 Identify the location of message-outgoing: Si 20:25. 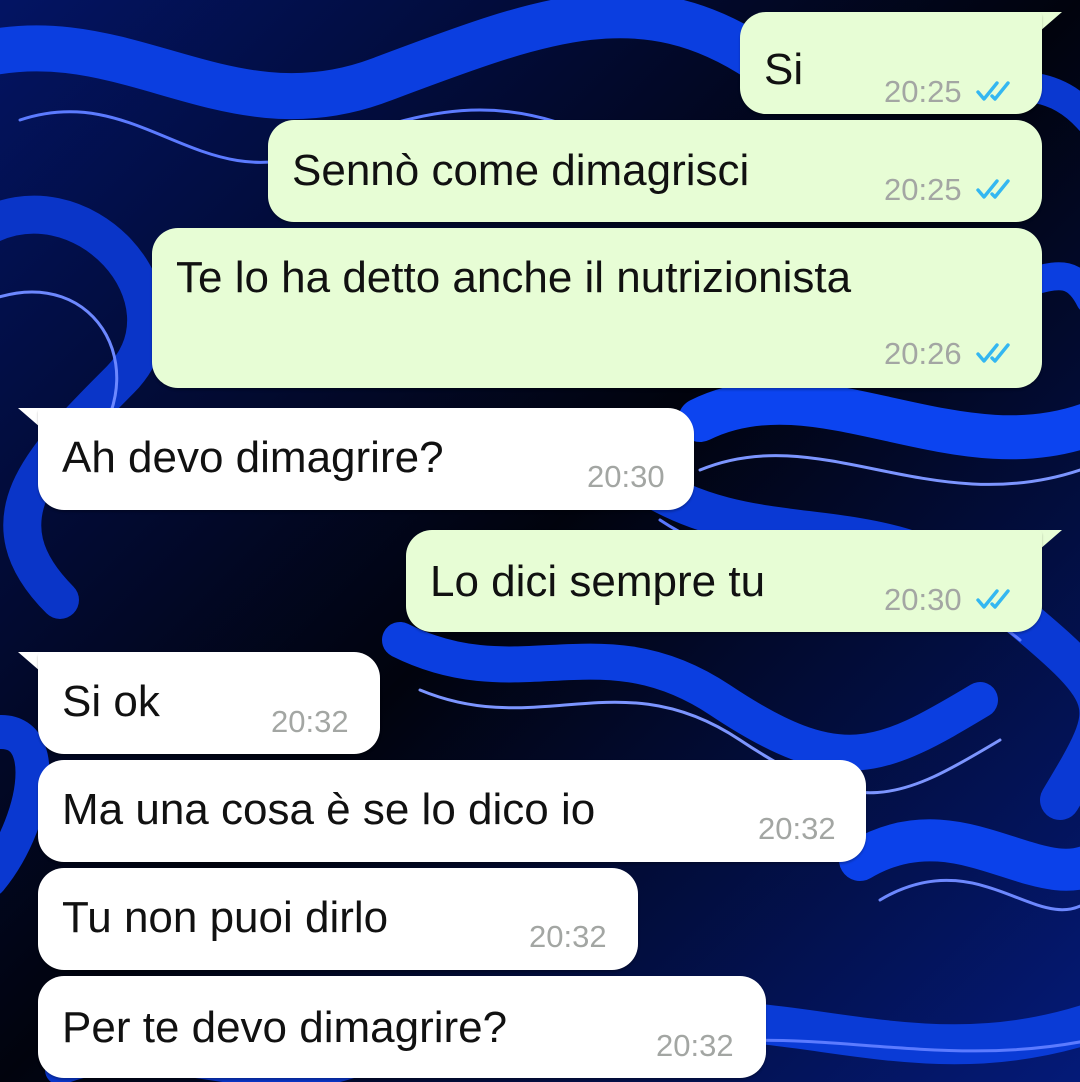
(891, 63).